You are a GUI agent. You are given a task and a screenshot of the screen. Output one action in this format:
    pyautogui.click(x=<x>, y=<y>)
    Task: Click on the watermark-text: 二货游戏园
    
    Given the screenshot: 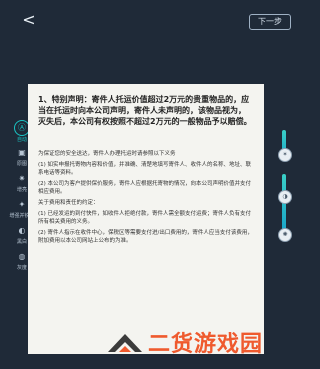 What is the action you would take?
    pyautogui.click(x=206, y=344)
    